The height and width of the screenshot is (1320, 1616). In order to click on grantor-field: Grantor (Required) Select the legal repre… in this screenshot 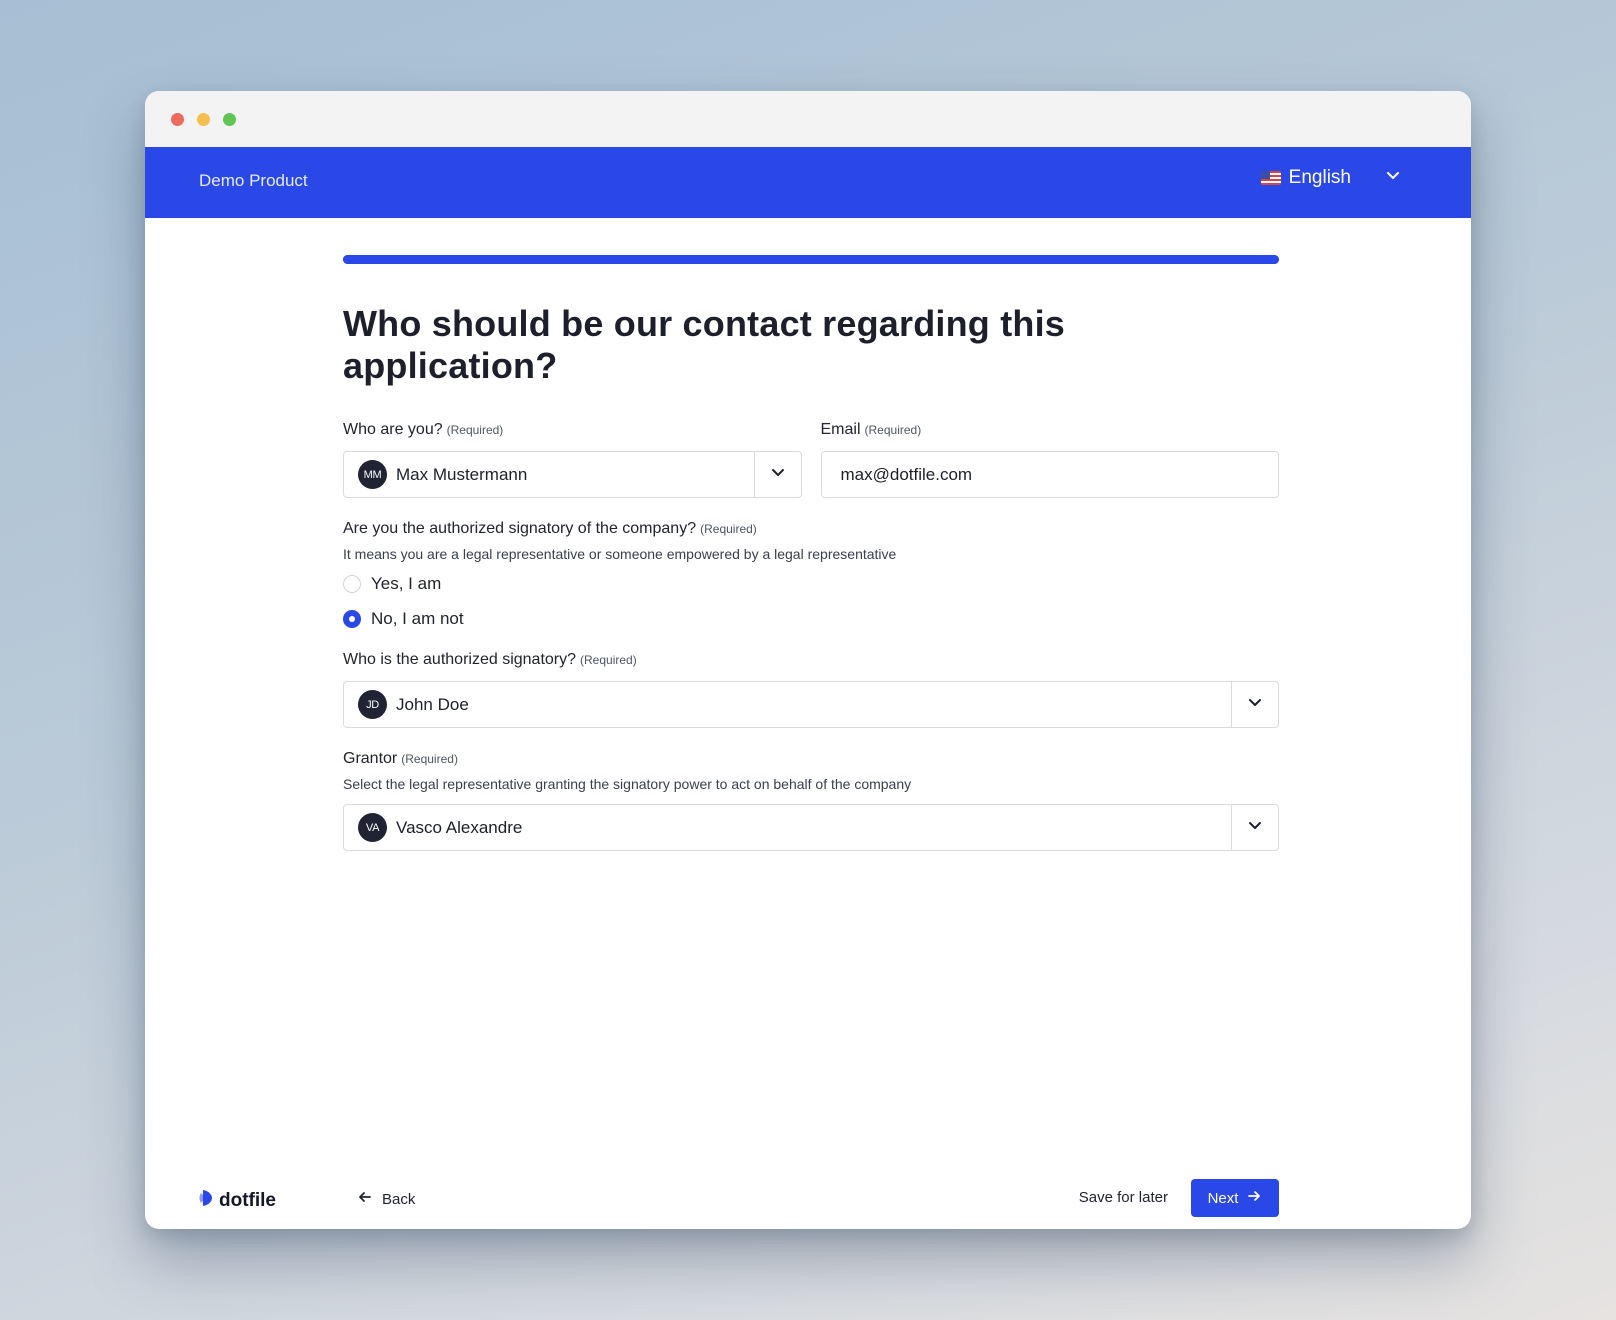, I will do `click(811, 800)`.